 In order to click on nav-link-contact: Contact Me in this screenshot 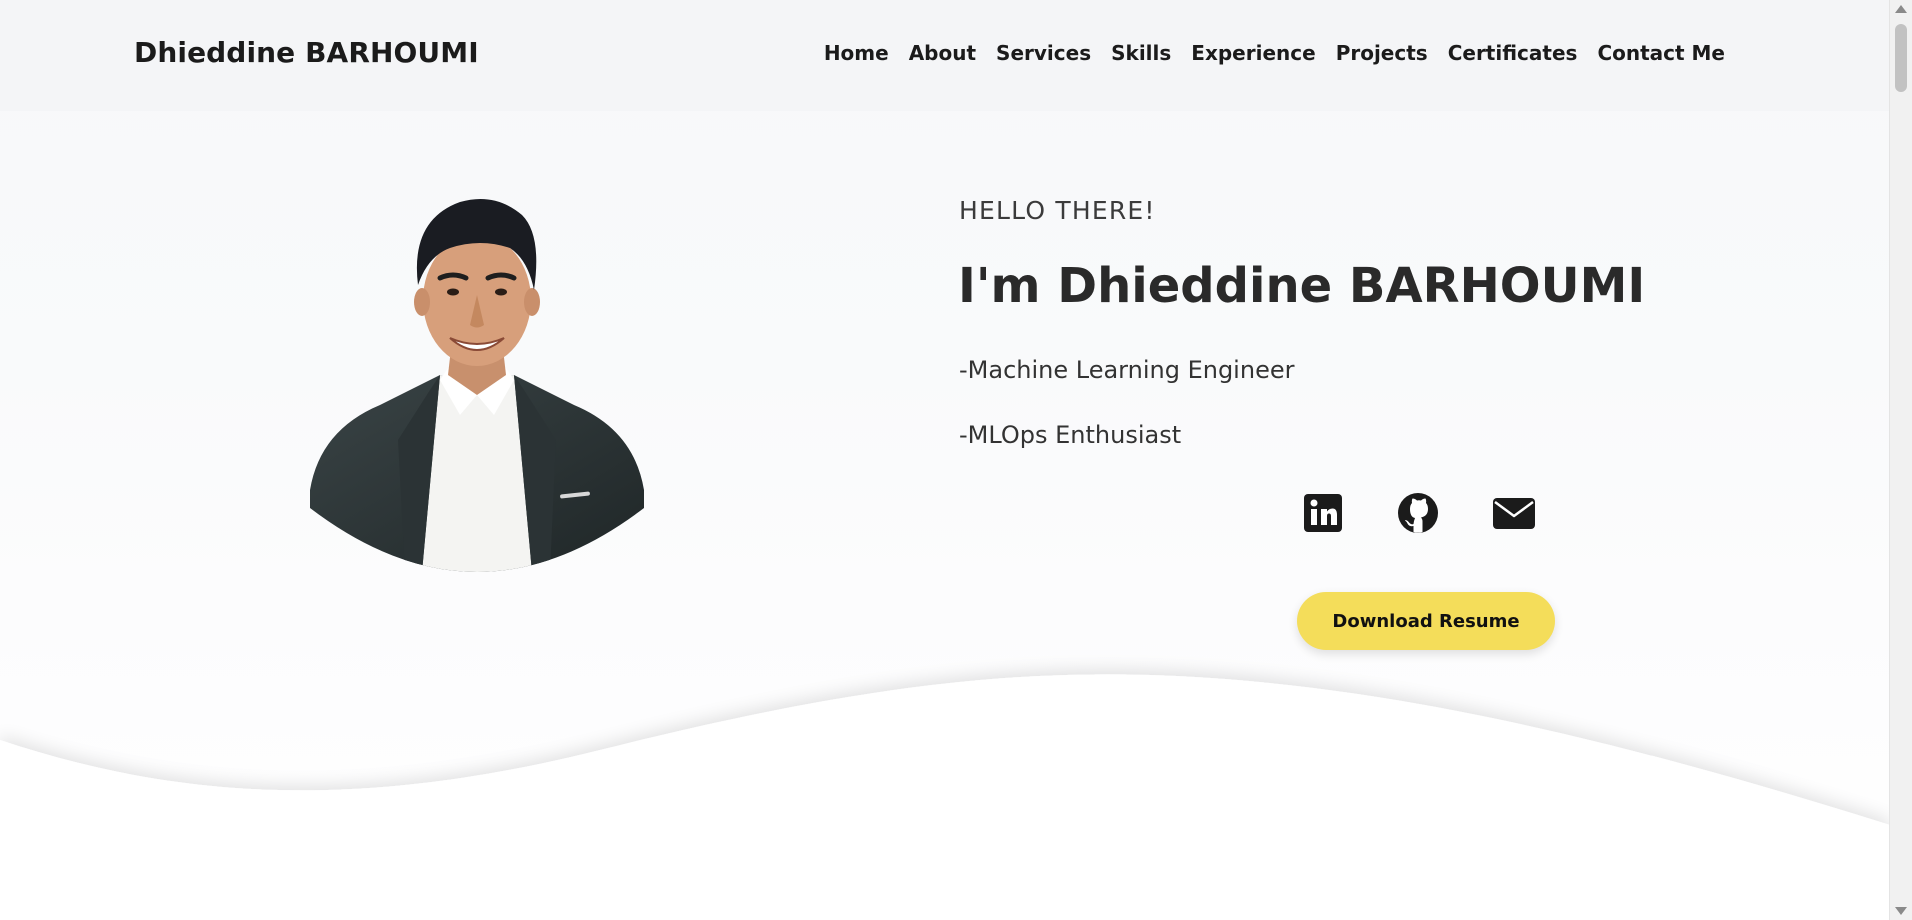, I will do `click(1661, 53)`.